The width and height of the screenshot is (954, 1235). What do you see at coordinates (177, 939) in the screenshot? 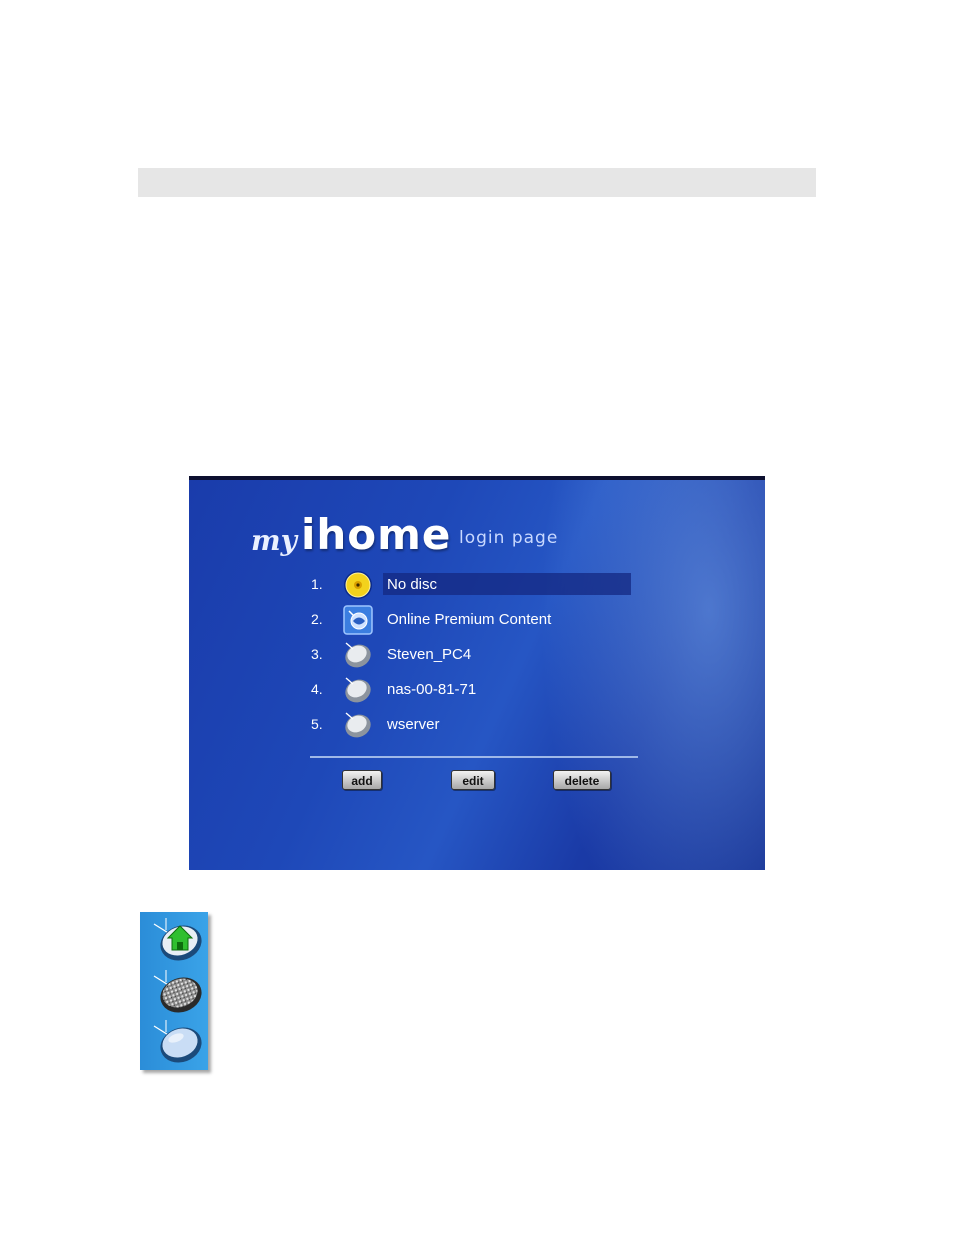
I see `home-icon` at bounding box center [177, 939].